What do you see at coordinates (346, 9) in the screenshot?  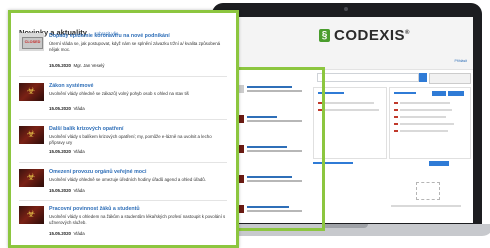 I see `camera-dot` at bounding box center [346, 9].